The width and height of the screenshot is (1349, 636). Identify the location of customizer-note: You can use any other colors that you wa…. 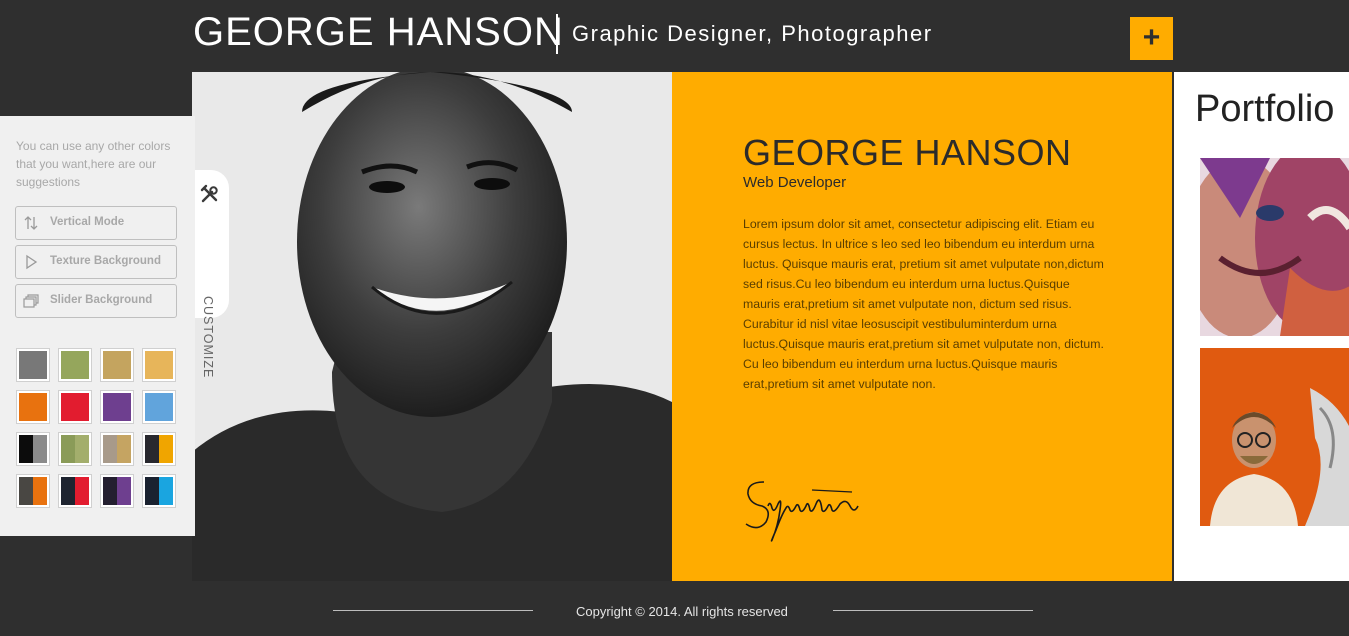
(93, 164).